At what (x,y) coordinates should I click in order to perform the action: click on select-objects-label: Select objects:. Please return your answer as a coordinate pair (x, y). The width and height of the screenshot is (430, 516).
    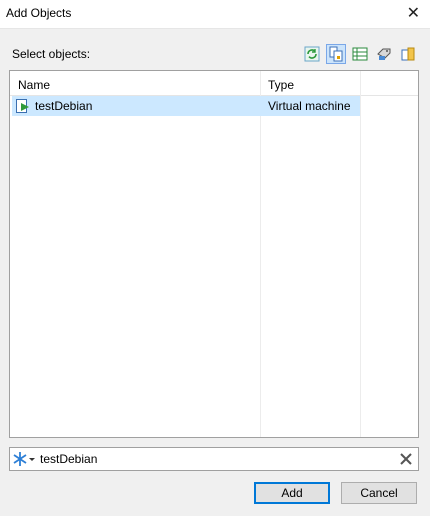
    Looking at the image, I should click on (51, 54).